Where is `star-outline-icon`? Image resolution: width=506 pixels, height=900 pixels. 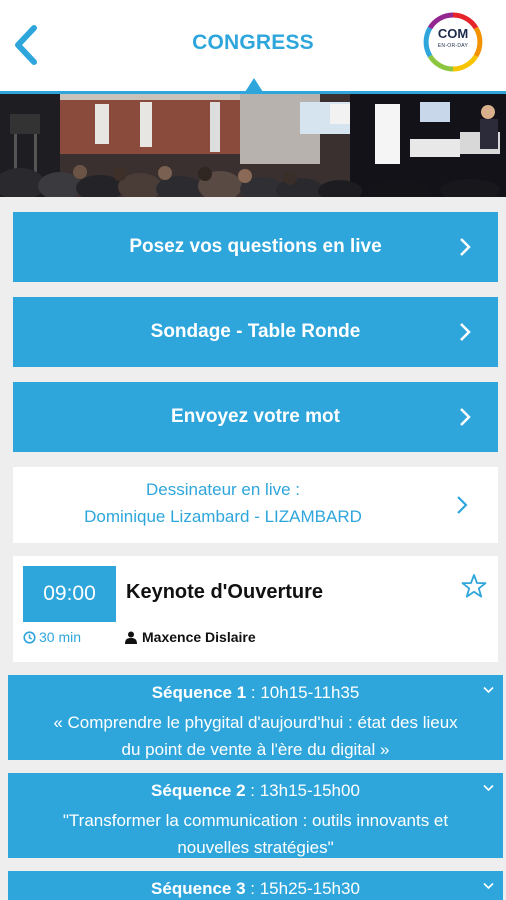
star-outline-icon is located at coordinates (474, 586).